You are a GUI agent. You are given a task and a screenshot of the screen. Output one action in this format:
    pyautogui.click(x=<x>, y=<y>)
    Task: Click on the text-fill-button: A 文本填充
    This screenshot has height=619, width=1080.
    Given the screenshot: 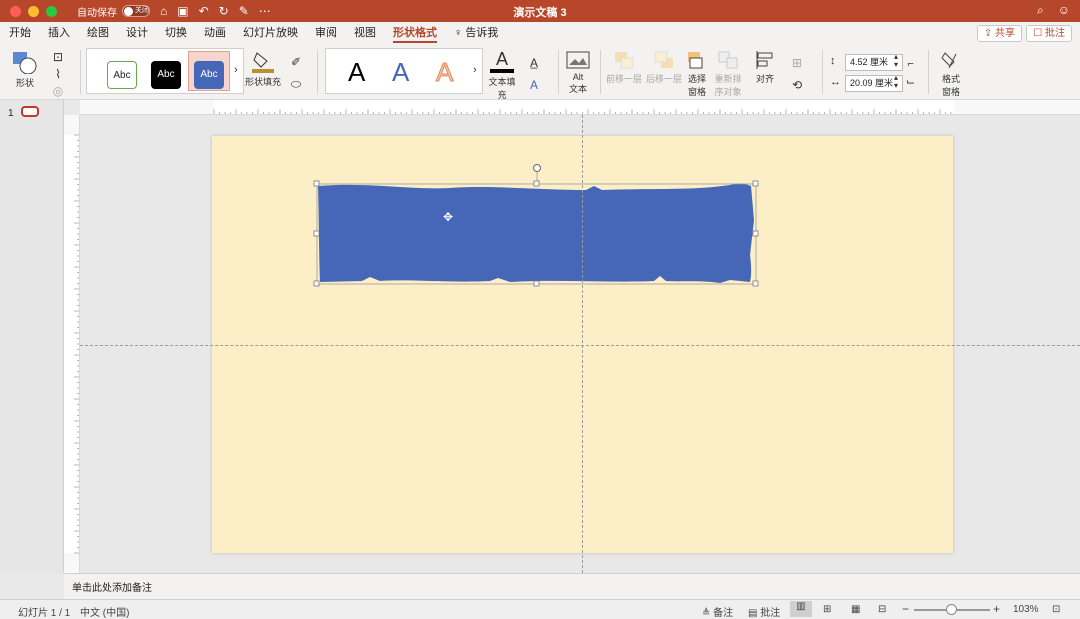 What is the action you would take?
    pyautogui.click(x=502, y=75)
    